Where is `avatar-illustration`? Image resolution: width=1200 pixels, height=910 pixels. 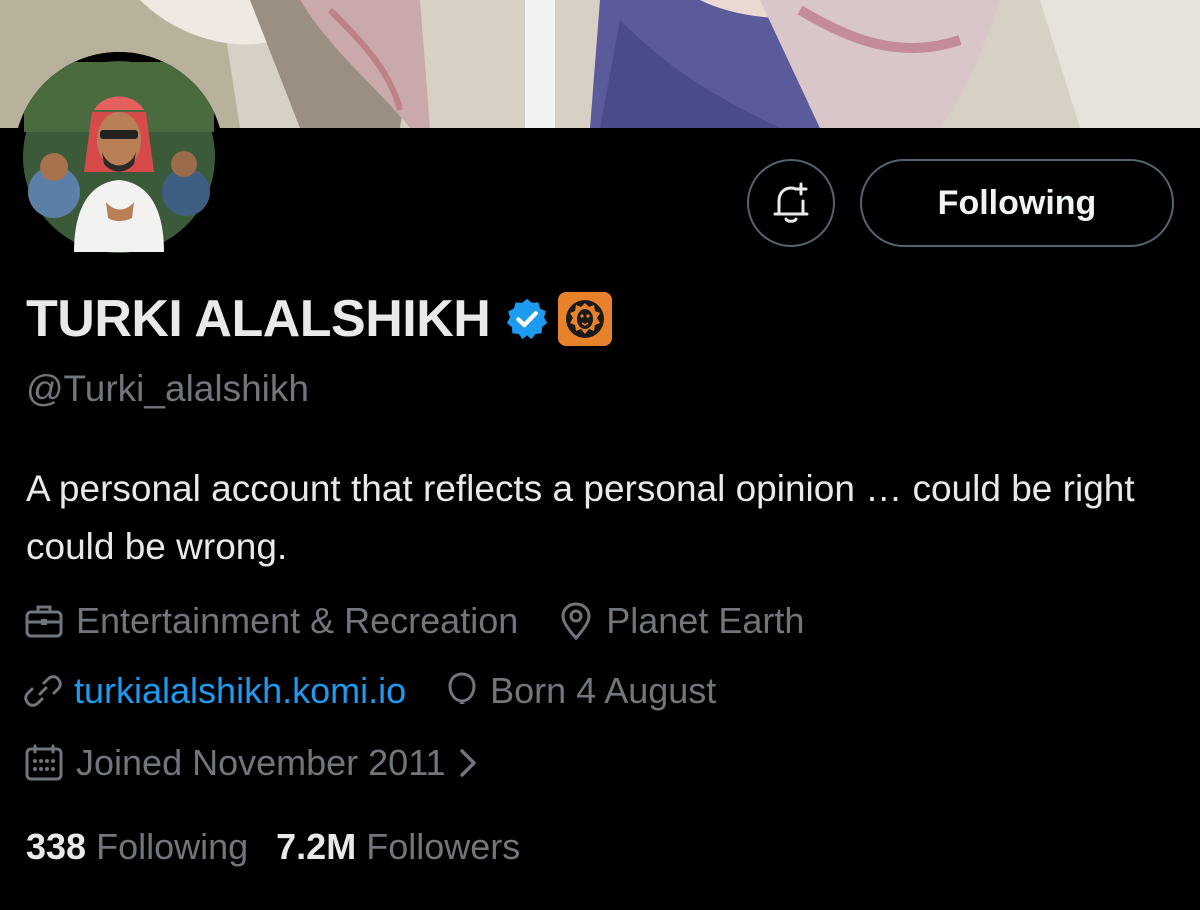 avatar-illustration is located at coordinates (119, 157).